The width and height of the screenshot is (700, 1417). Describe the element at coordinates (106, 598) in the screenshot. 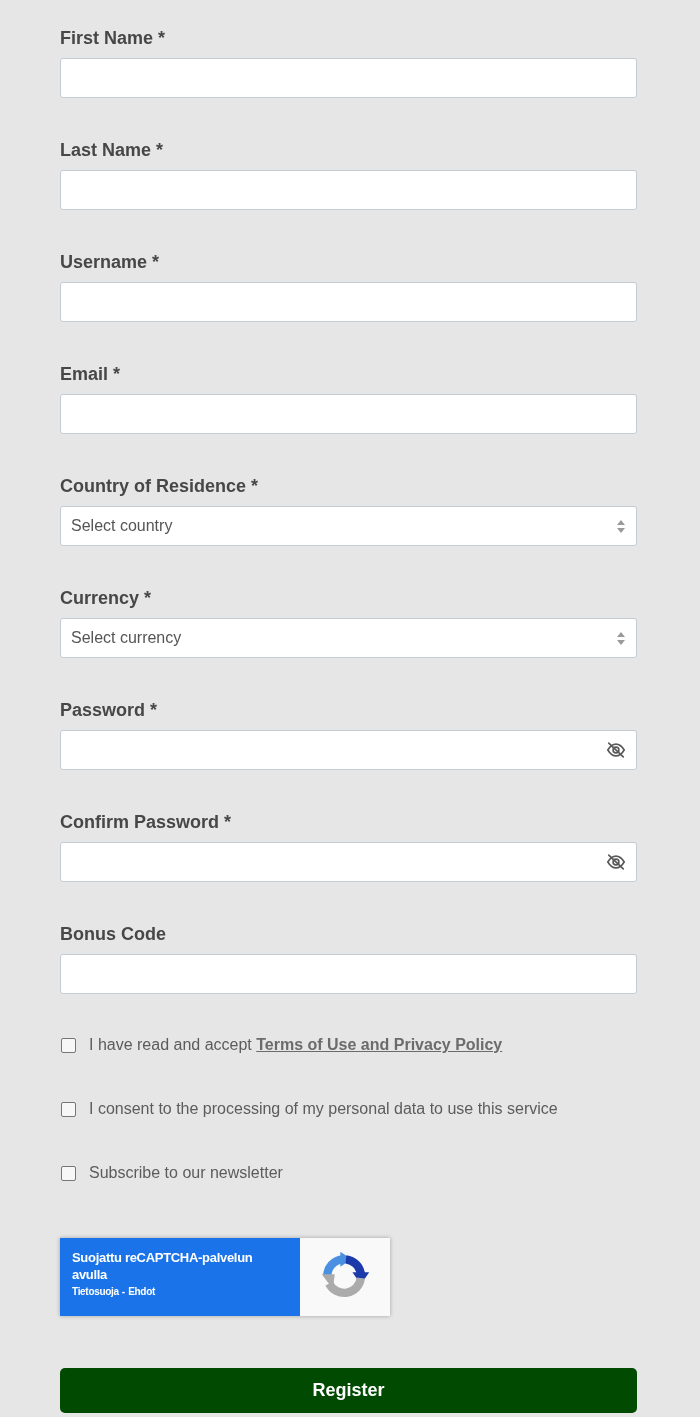

I see `field-label: Currency *` at that location.